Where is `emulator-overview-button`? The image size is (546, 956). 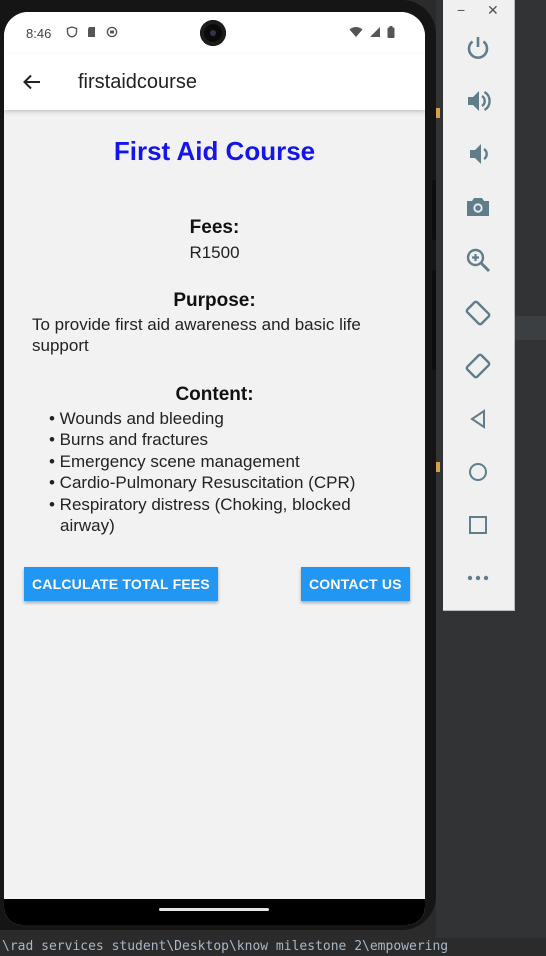
emulator-overview-button is located at coordinates (478, 525).